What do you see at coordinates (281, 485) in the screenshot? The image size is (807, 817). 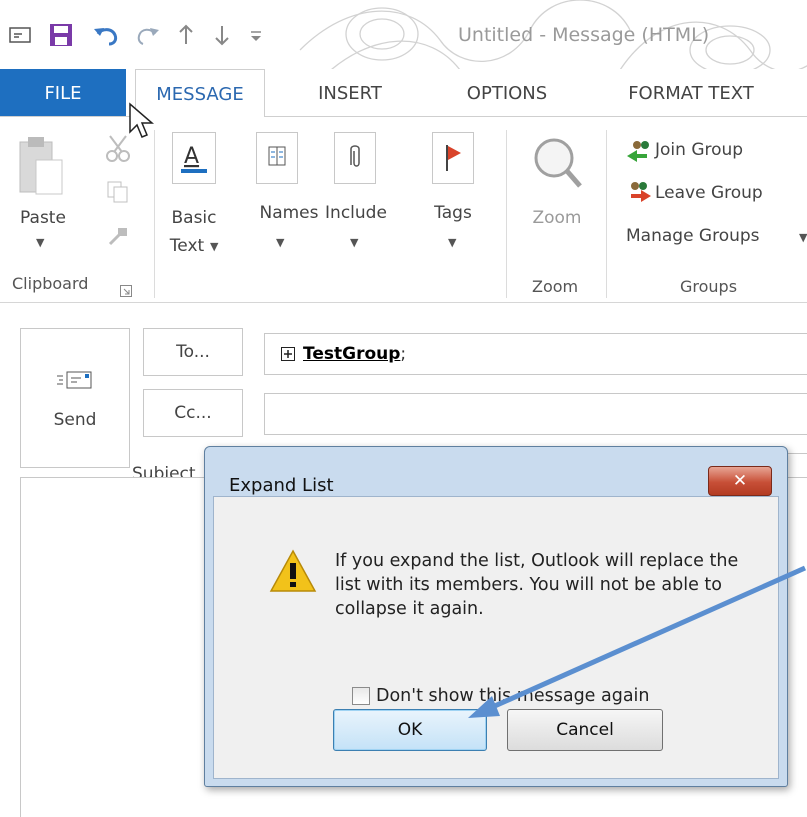 I see `dialog-title: Expand List` at bounding box center [281, 485].